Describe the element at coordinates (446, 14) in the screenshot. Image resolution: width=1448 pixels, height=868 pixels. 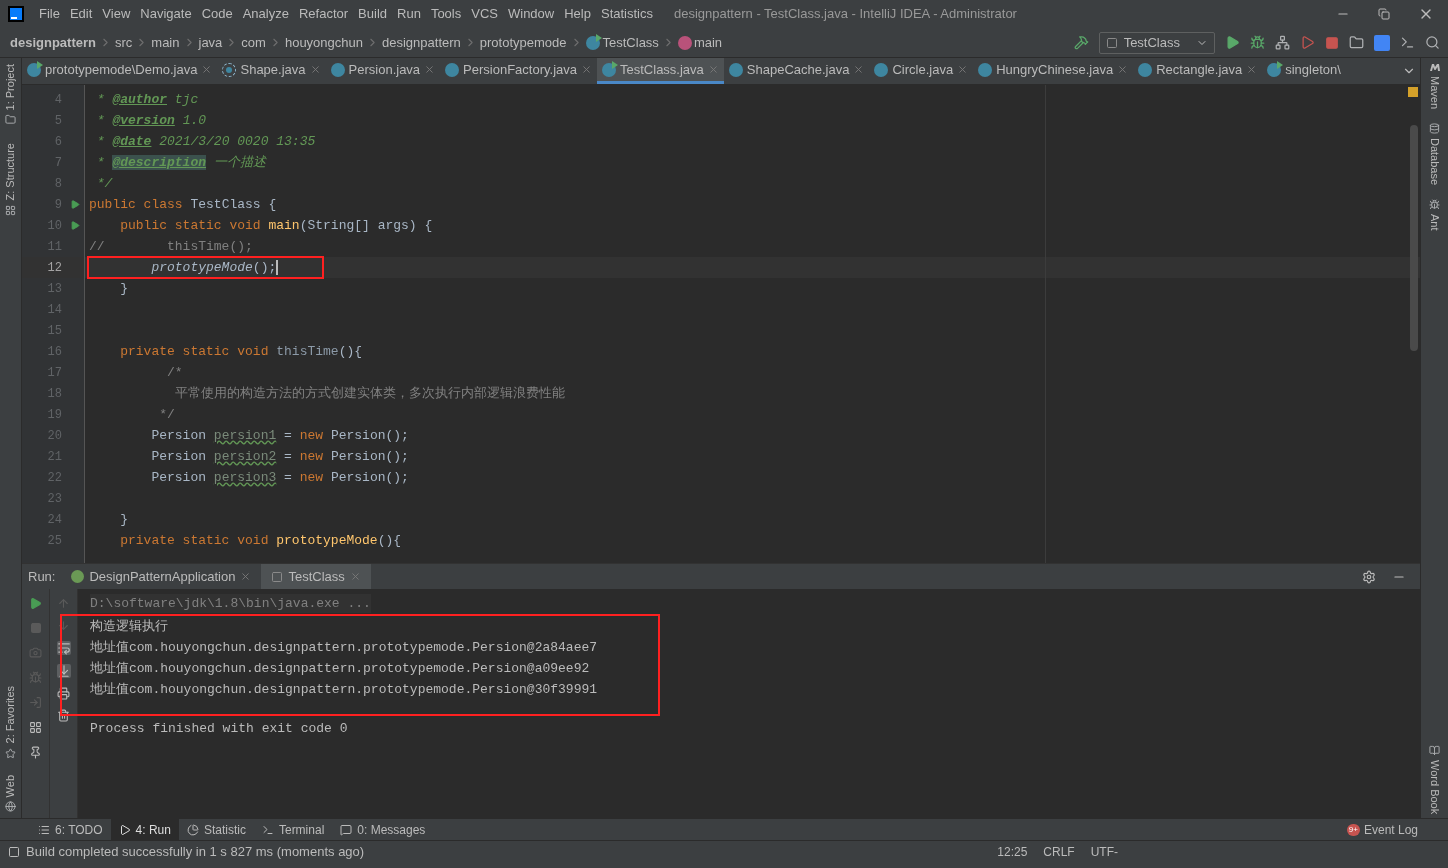
I see `menu-item: Tools` at that location.